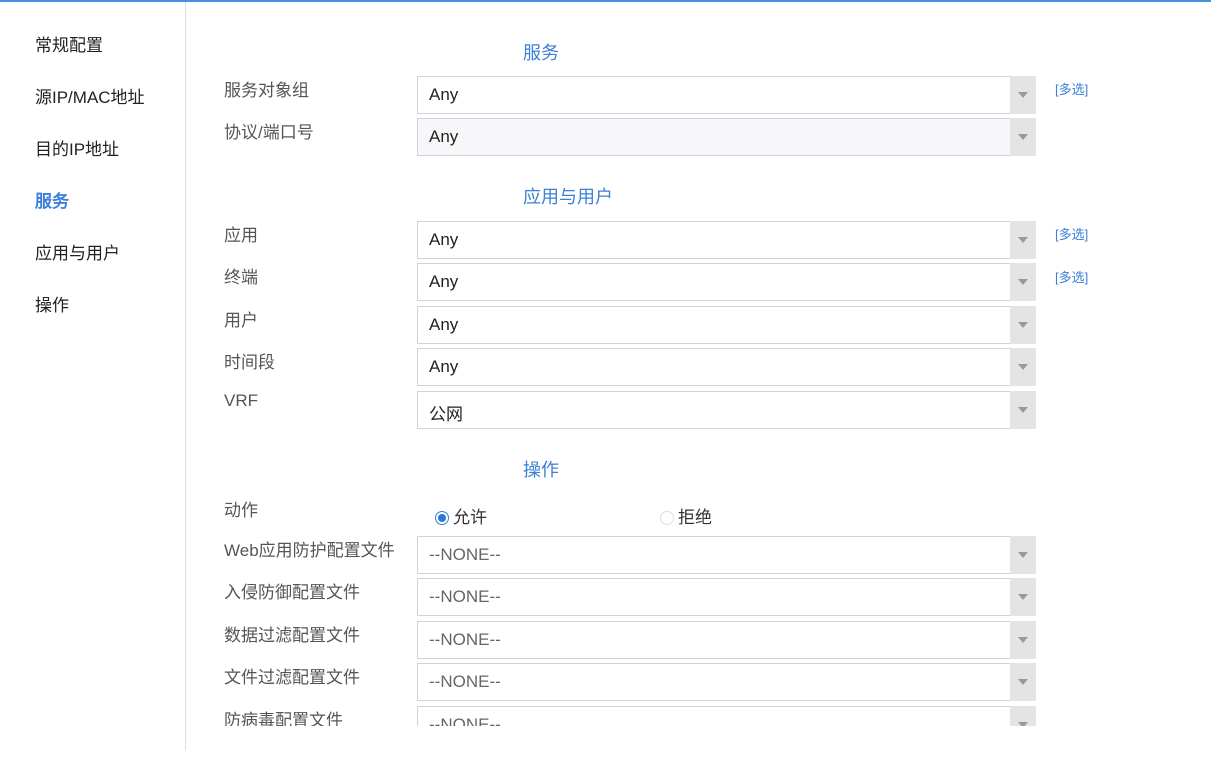 Image resolution: width=1211 pixels, height=783 pixels. I want to click on sidebar-item-destination-ip: 目的IP地址, so click(77, 147).